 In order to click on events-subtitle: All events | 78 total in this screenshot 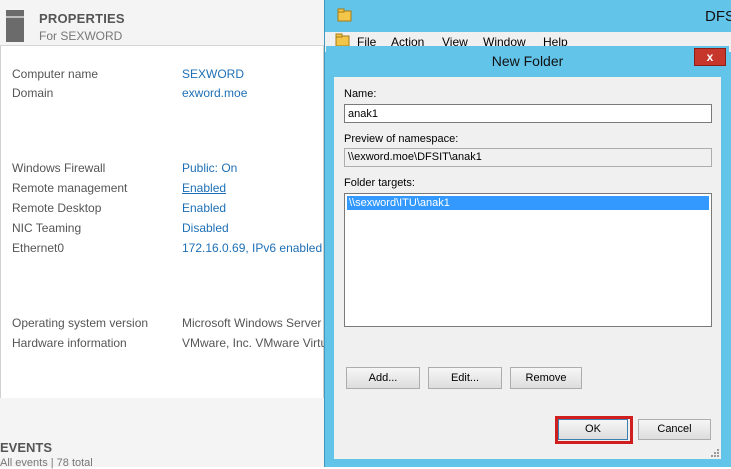, I will do `click(46, 463)`.